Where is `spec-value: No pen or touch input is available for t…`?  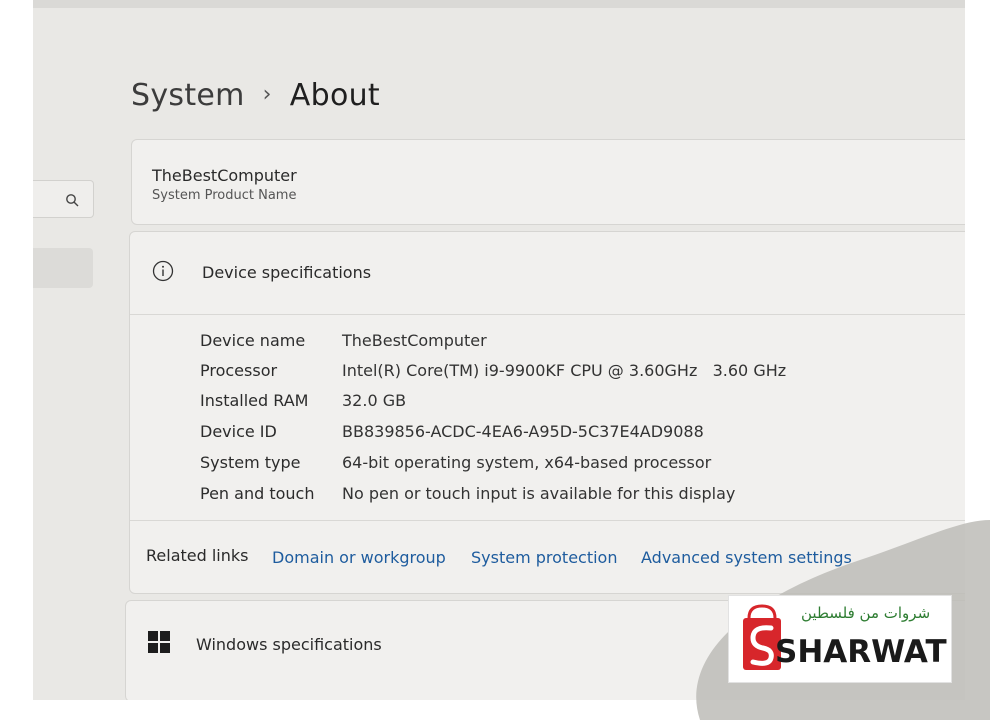
spec-value: No pen or touch input is available for t… is located at coordinates (539, 493).